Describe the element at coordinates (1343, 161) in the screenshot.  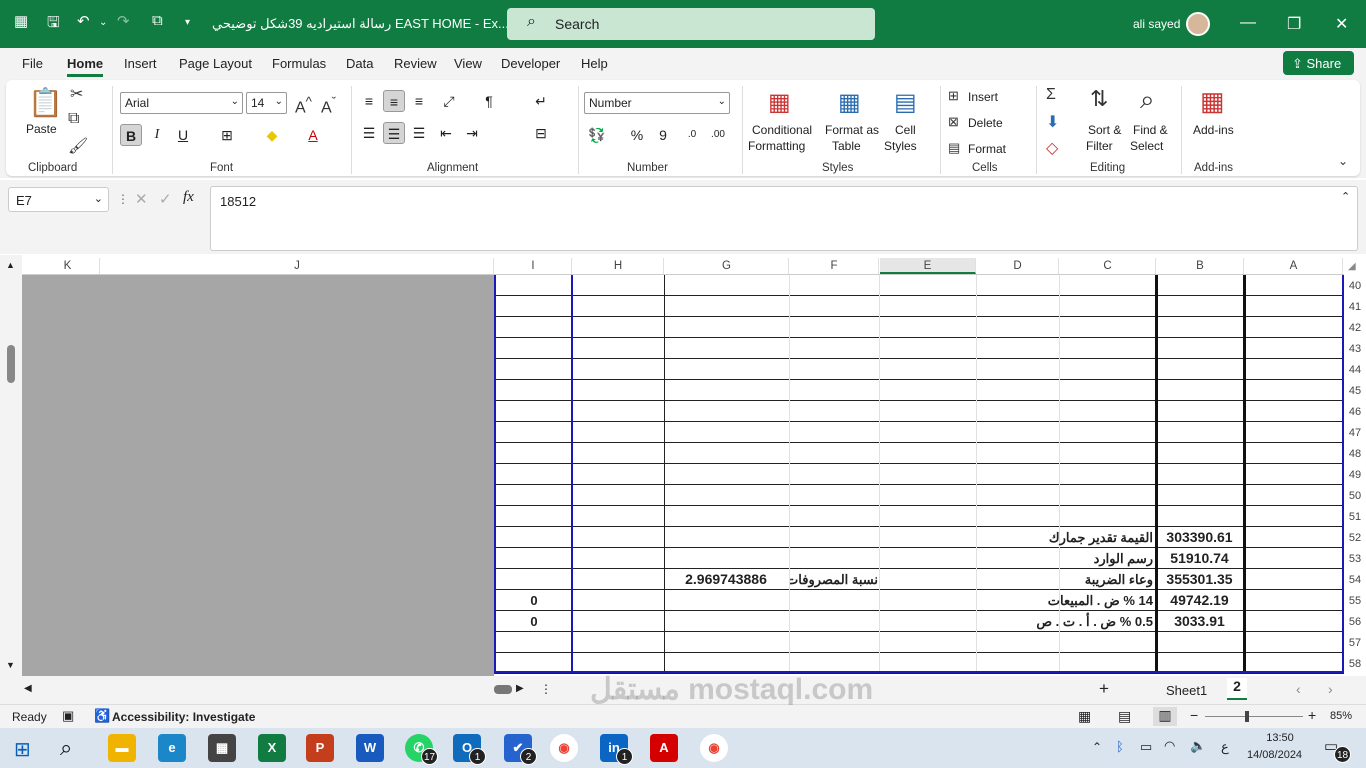
I see `collapse-ribbon-icon: ⌄` at that location.